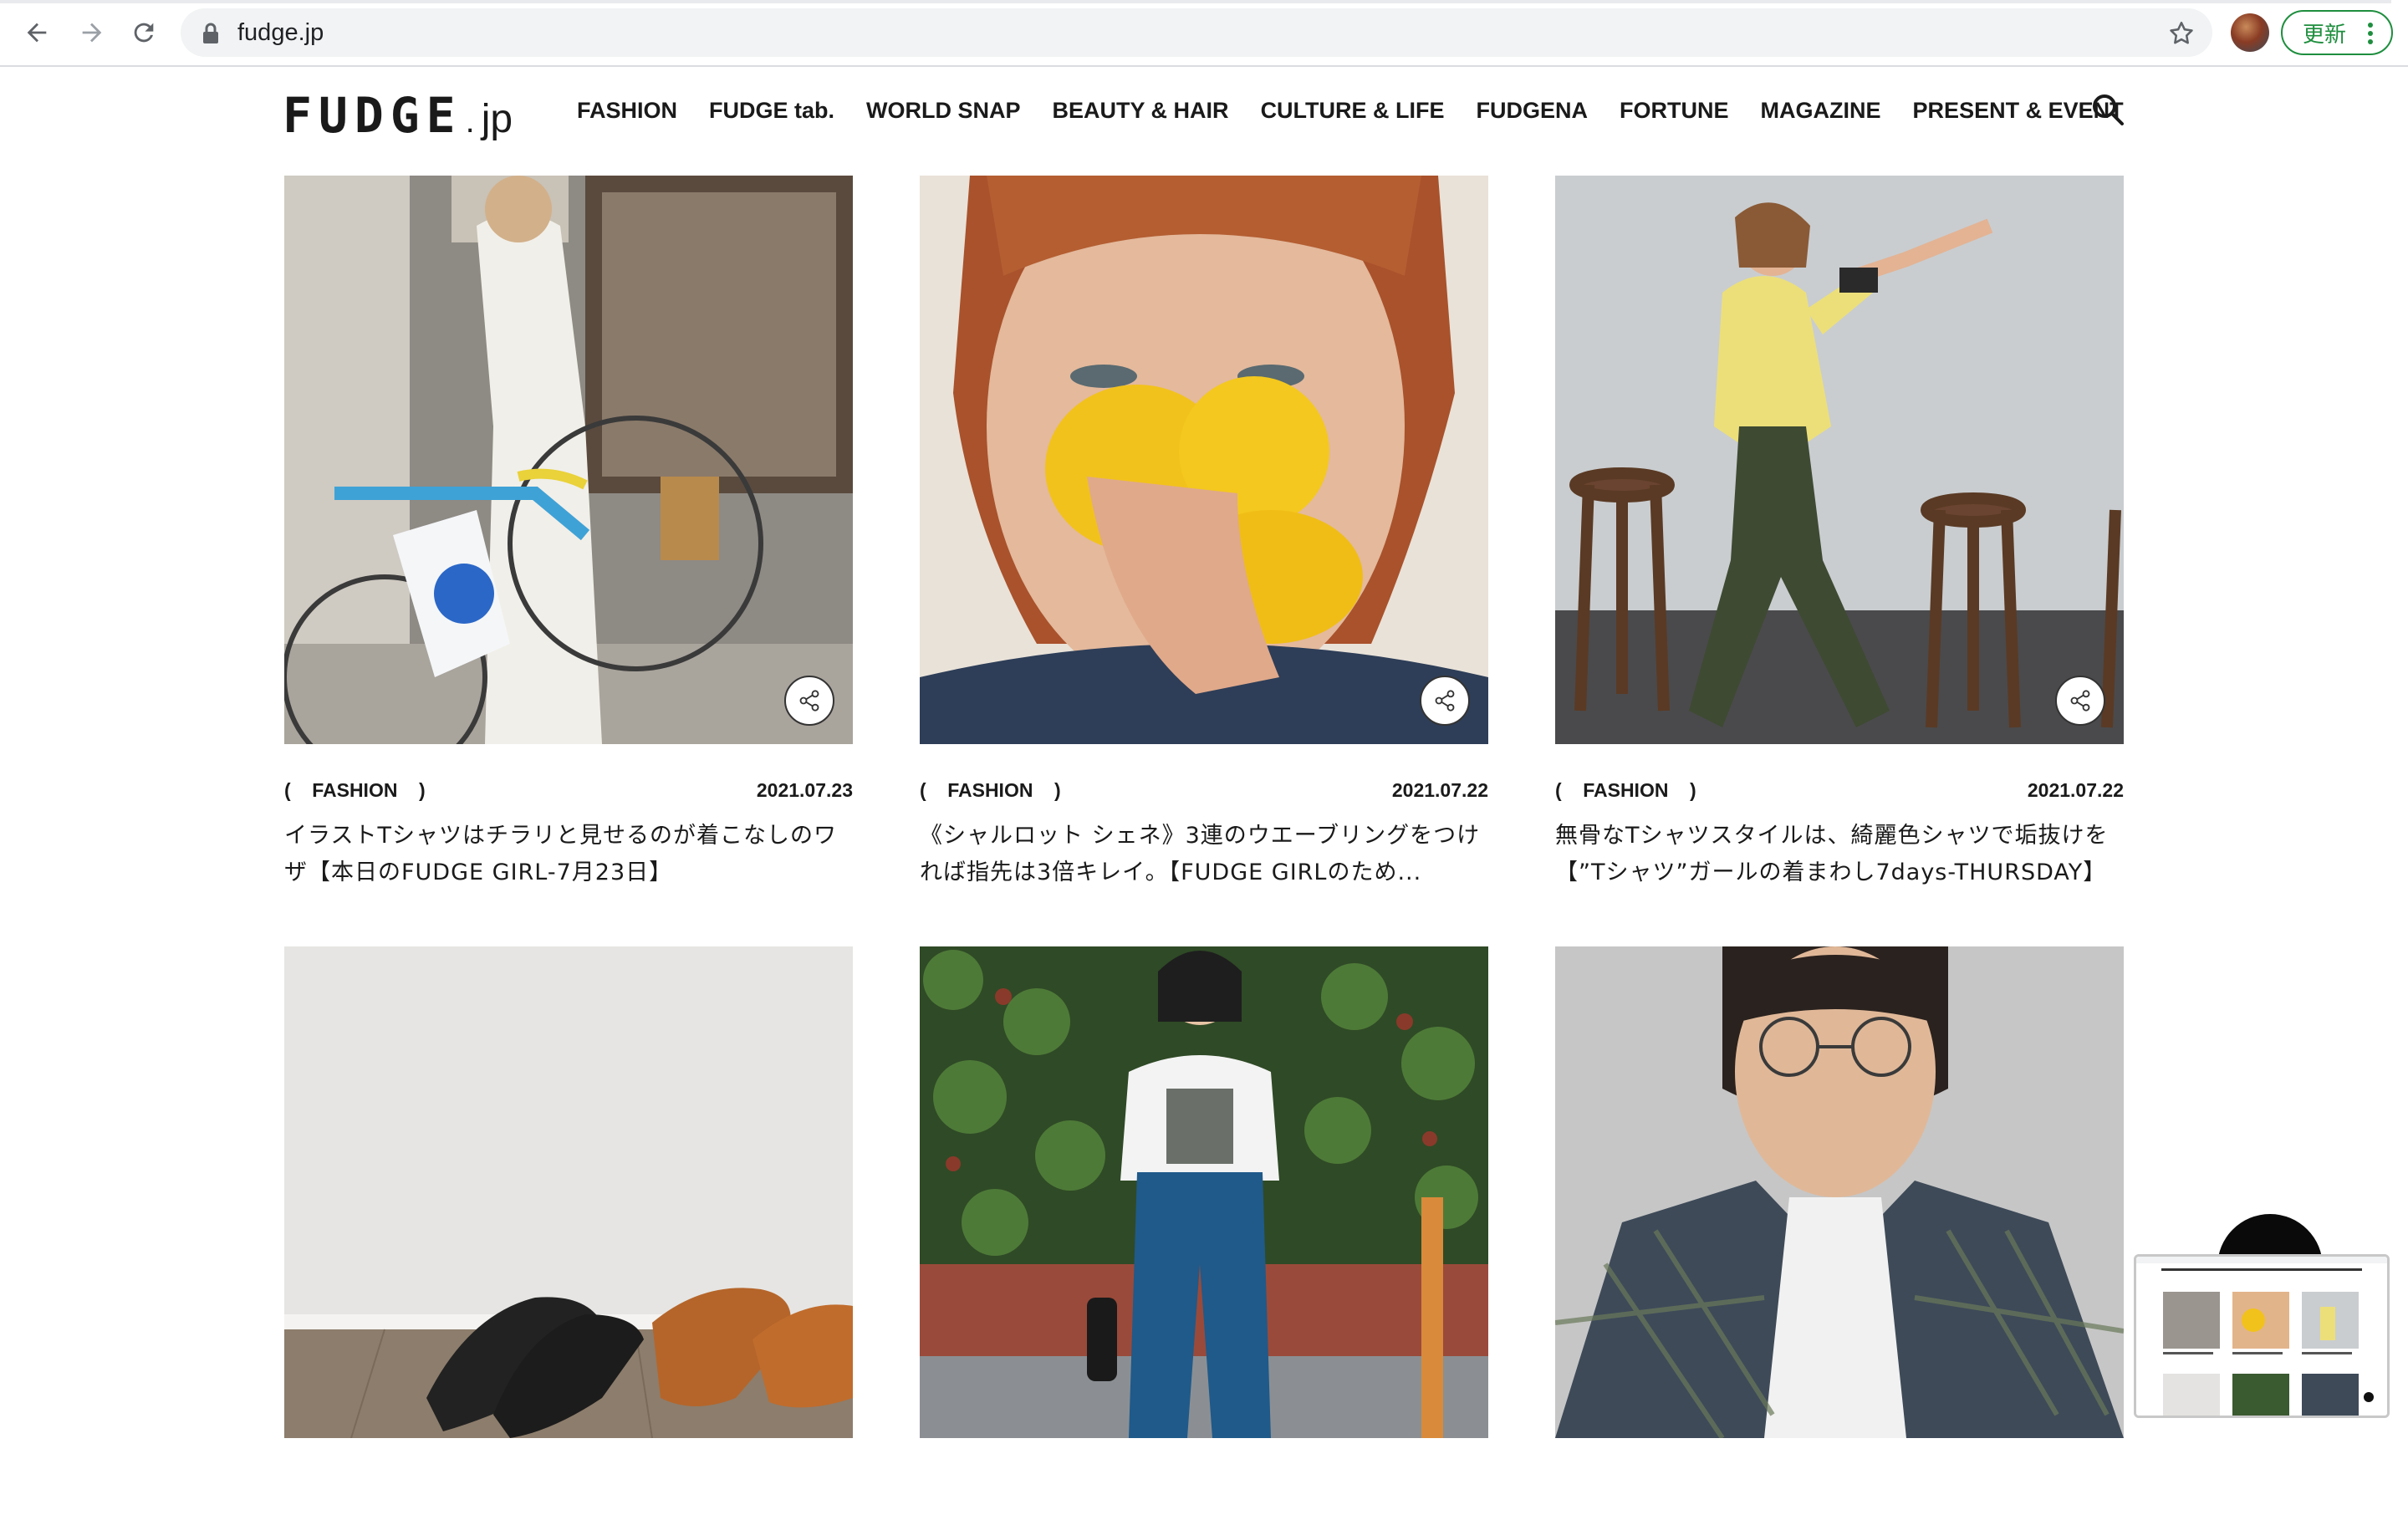 This screenshot has height=1515, width=2408. I want to click on article-image-camera-girl, so click(1839, 460).